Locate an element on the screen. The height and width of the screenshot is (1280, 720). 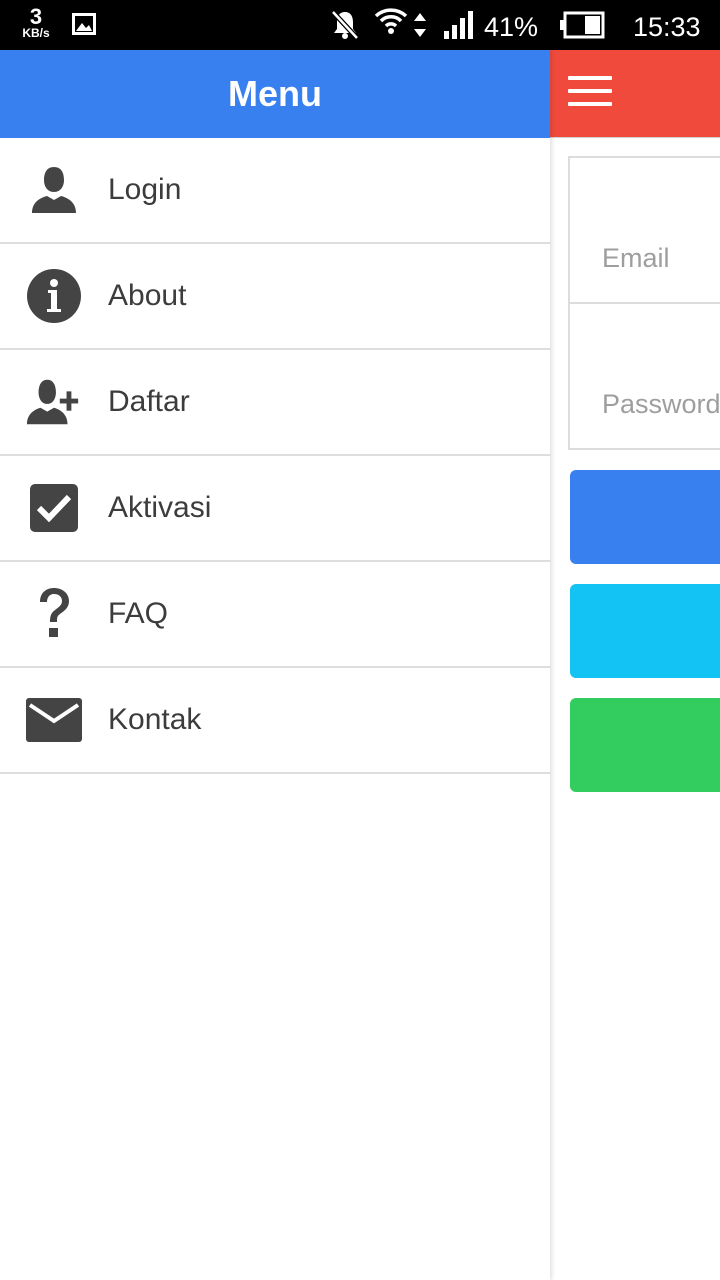
password-input: Password is located at coordinates (644, 376).